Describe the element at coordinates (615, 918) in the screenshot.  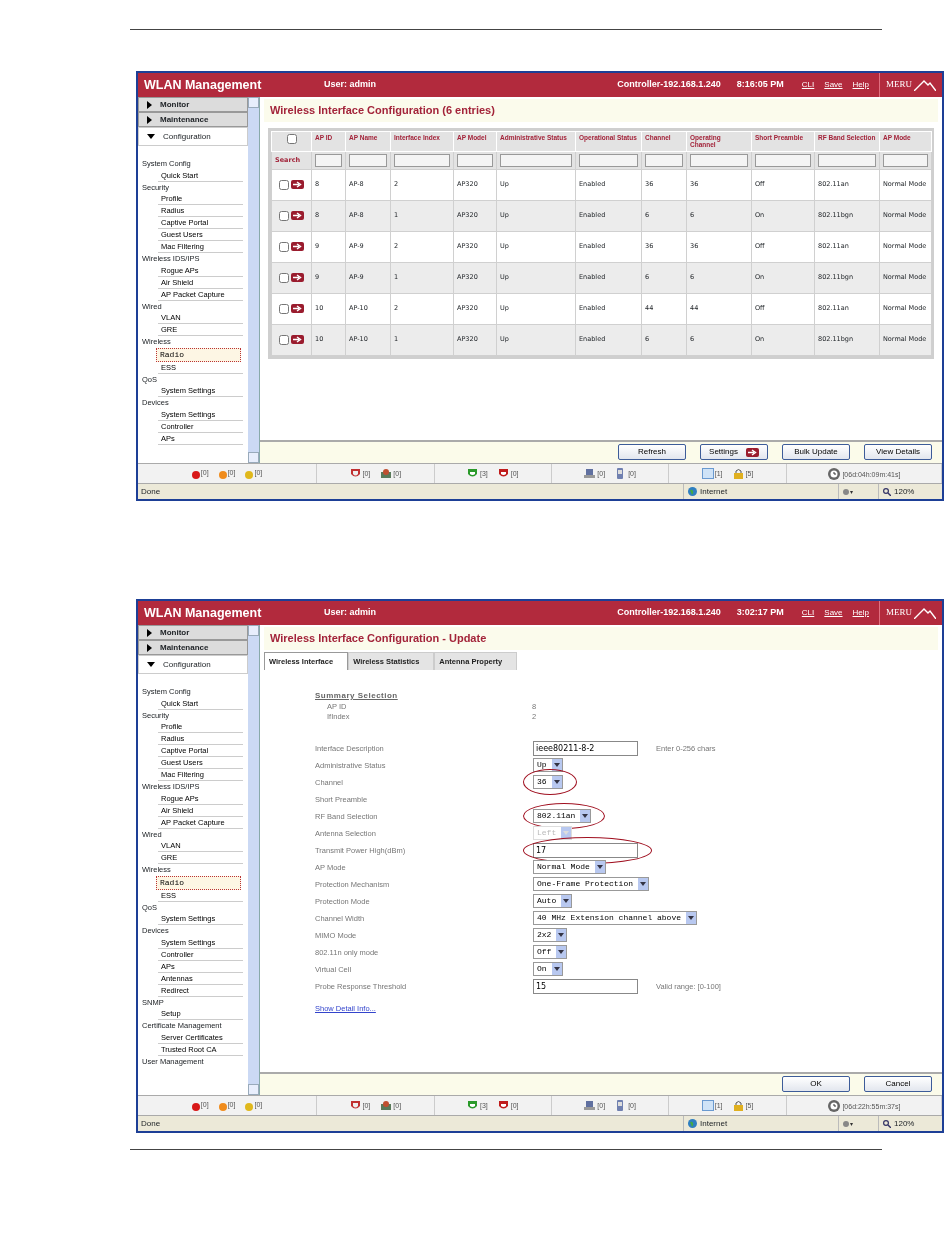
I see `dropdown: 40 MHz Extension channel above` at that location.